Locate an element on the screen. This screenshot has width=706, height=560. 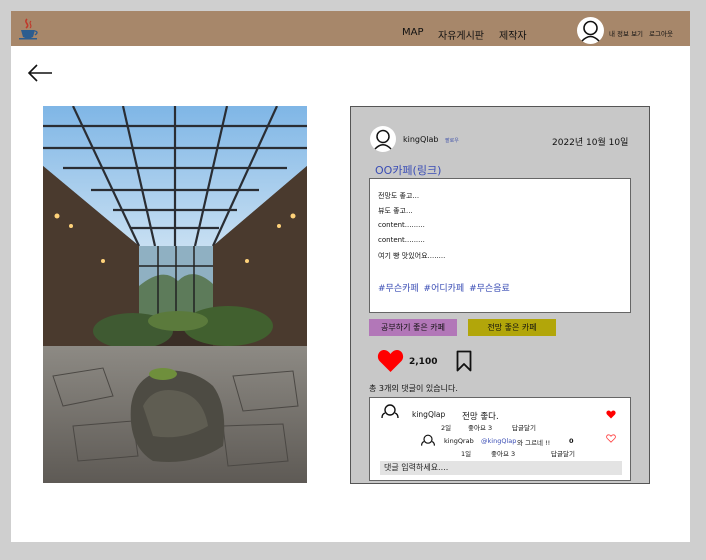
hashtag: #무슨카페 is located at coordinates (398, 289).